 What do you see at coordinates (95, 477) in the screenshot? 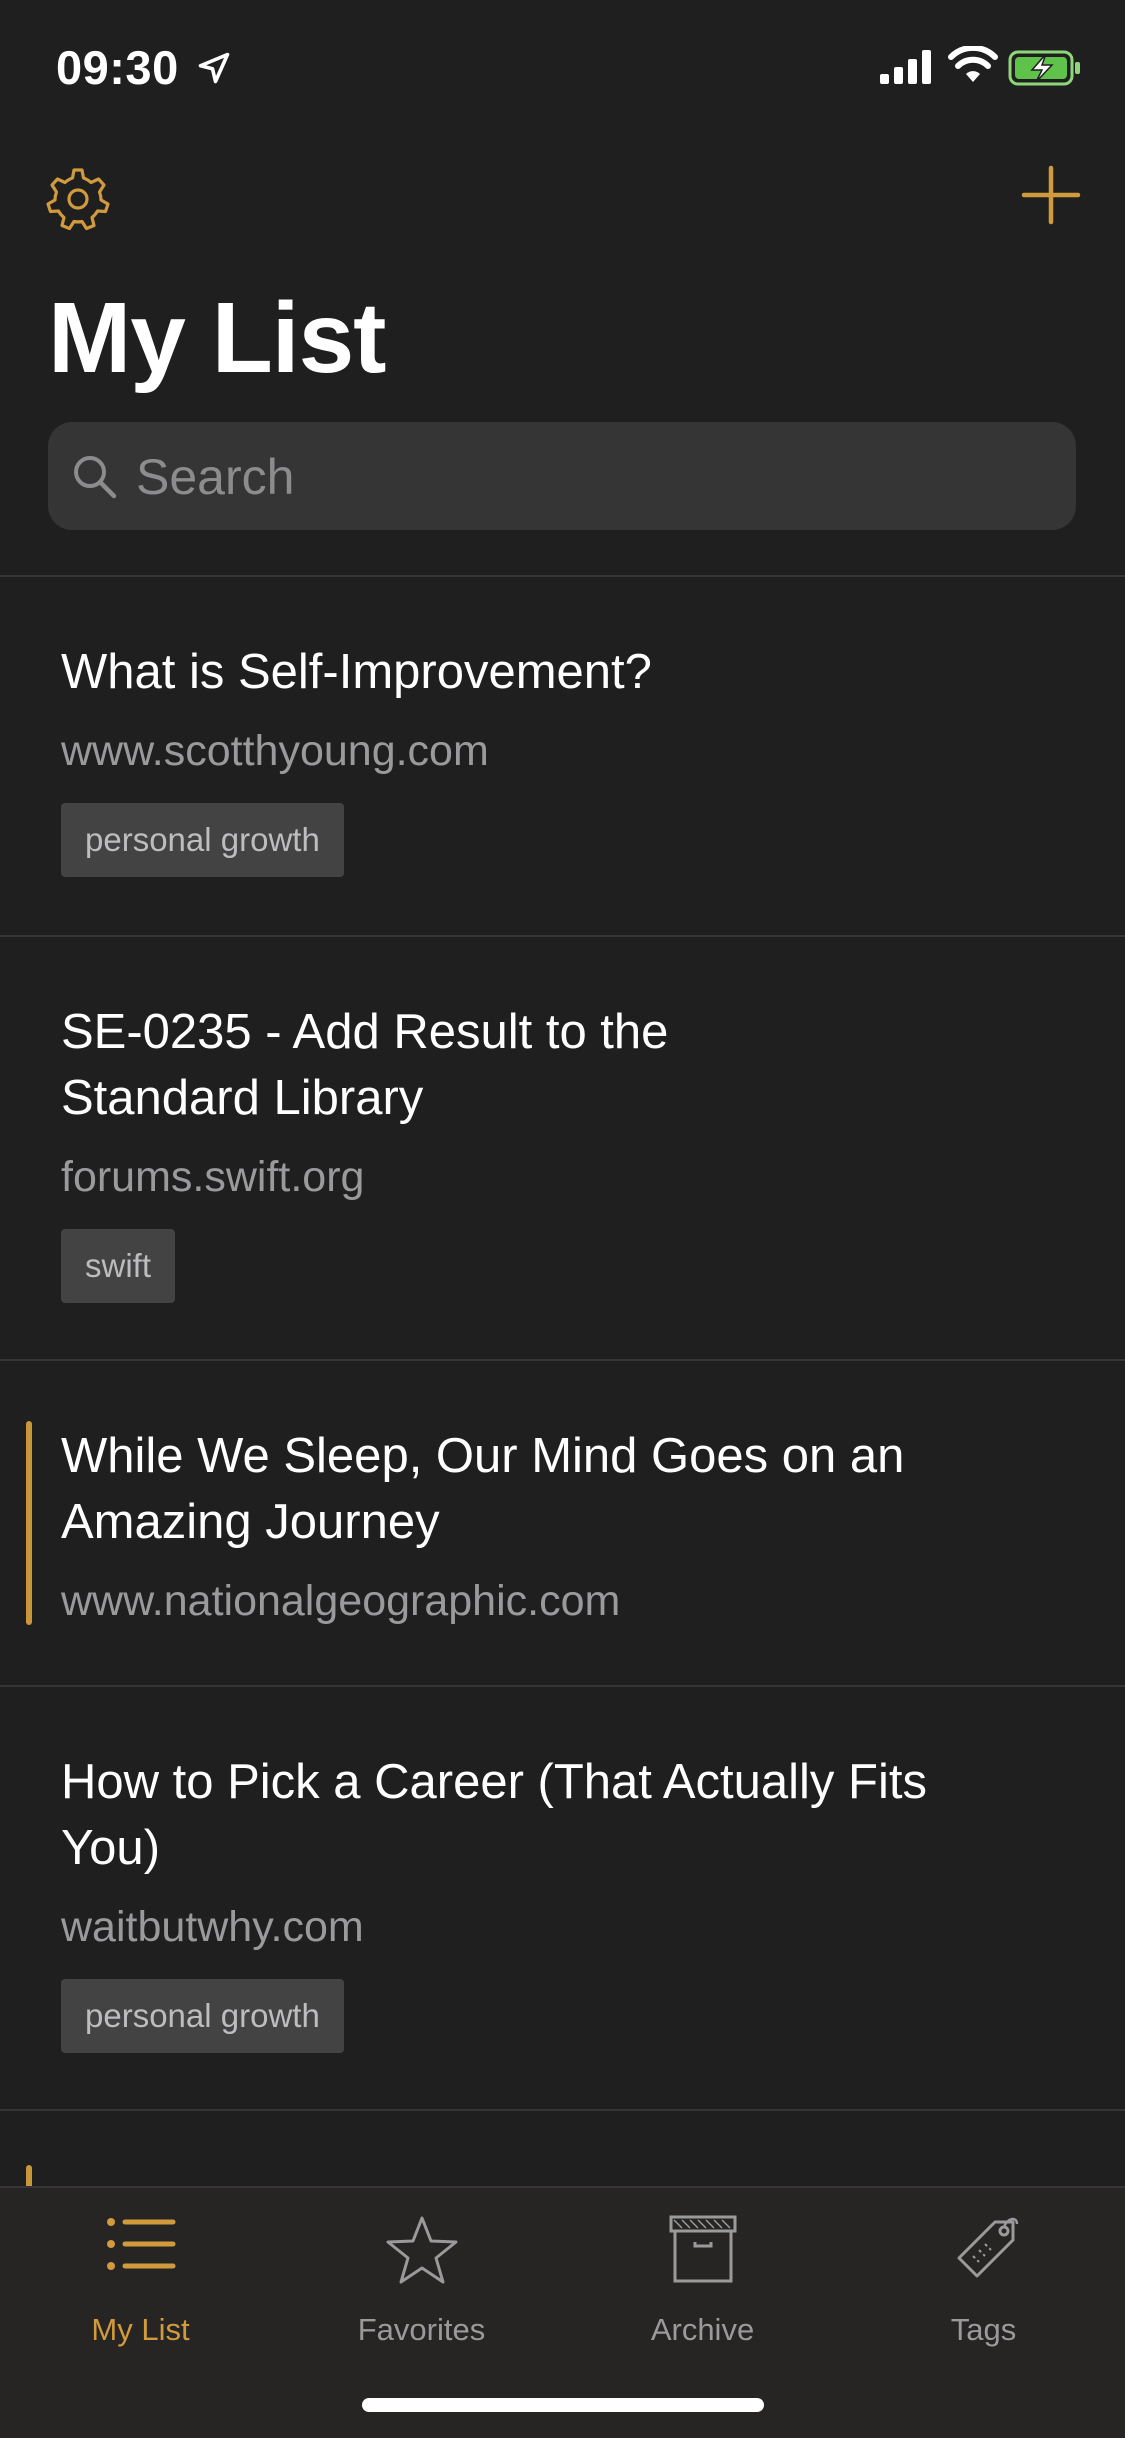
I see `search-icon` at bounding box center [95, 477].